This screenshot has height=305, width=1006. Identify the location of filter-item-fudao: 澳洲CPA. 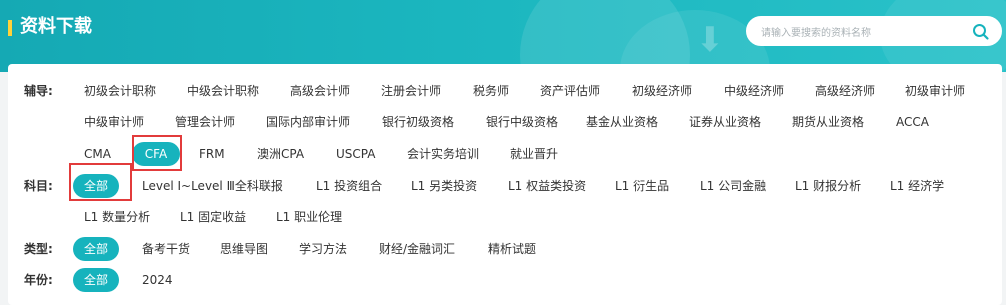
(280, 154).